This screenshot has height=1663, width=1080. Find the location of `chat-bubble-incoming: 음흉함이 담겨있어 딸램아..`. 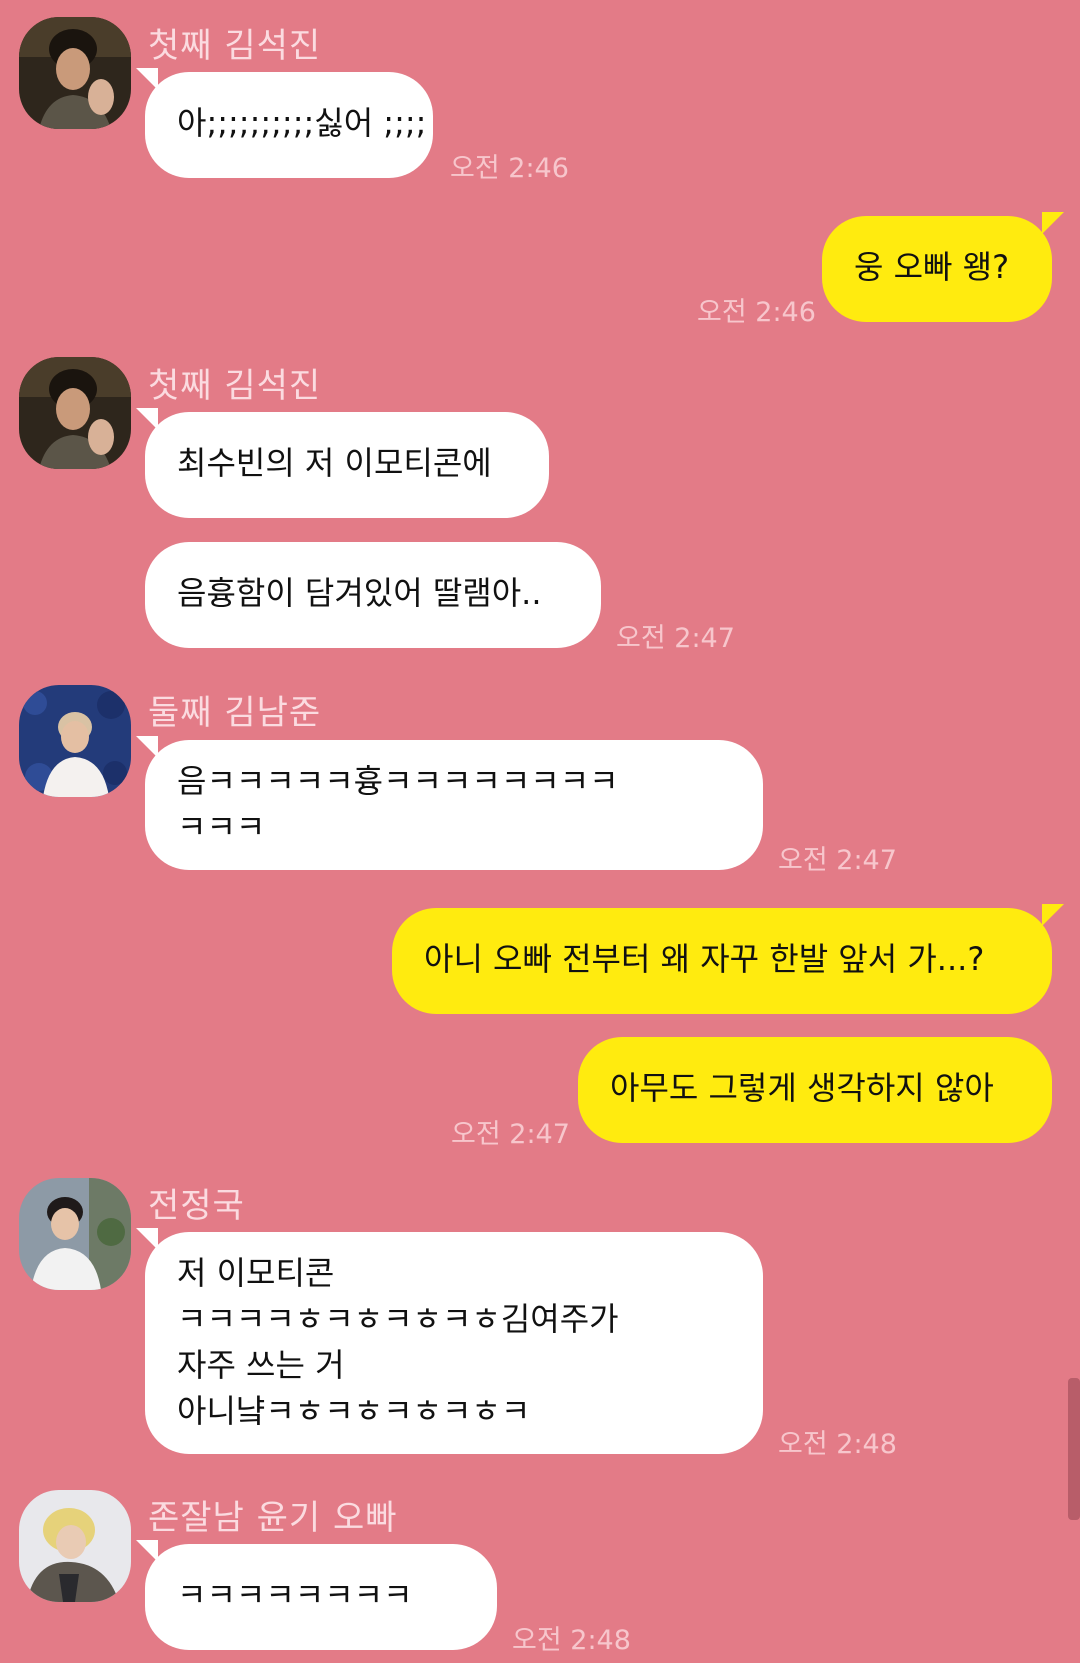

chat-bubble-incoming: 음흉함이 담겨있어 딸램아.. is located at coordinates (373, 595).